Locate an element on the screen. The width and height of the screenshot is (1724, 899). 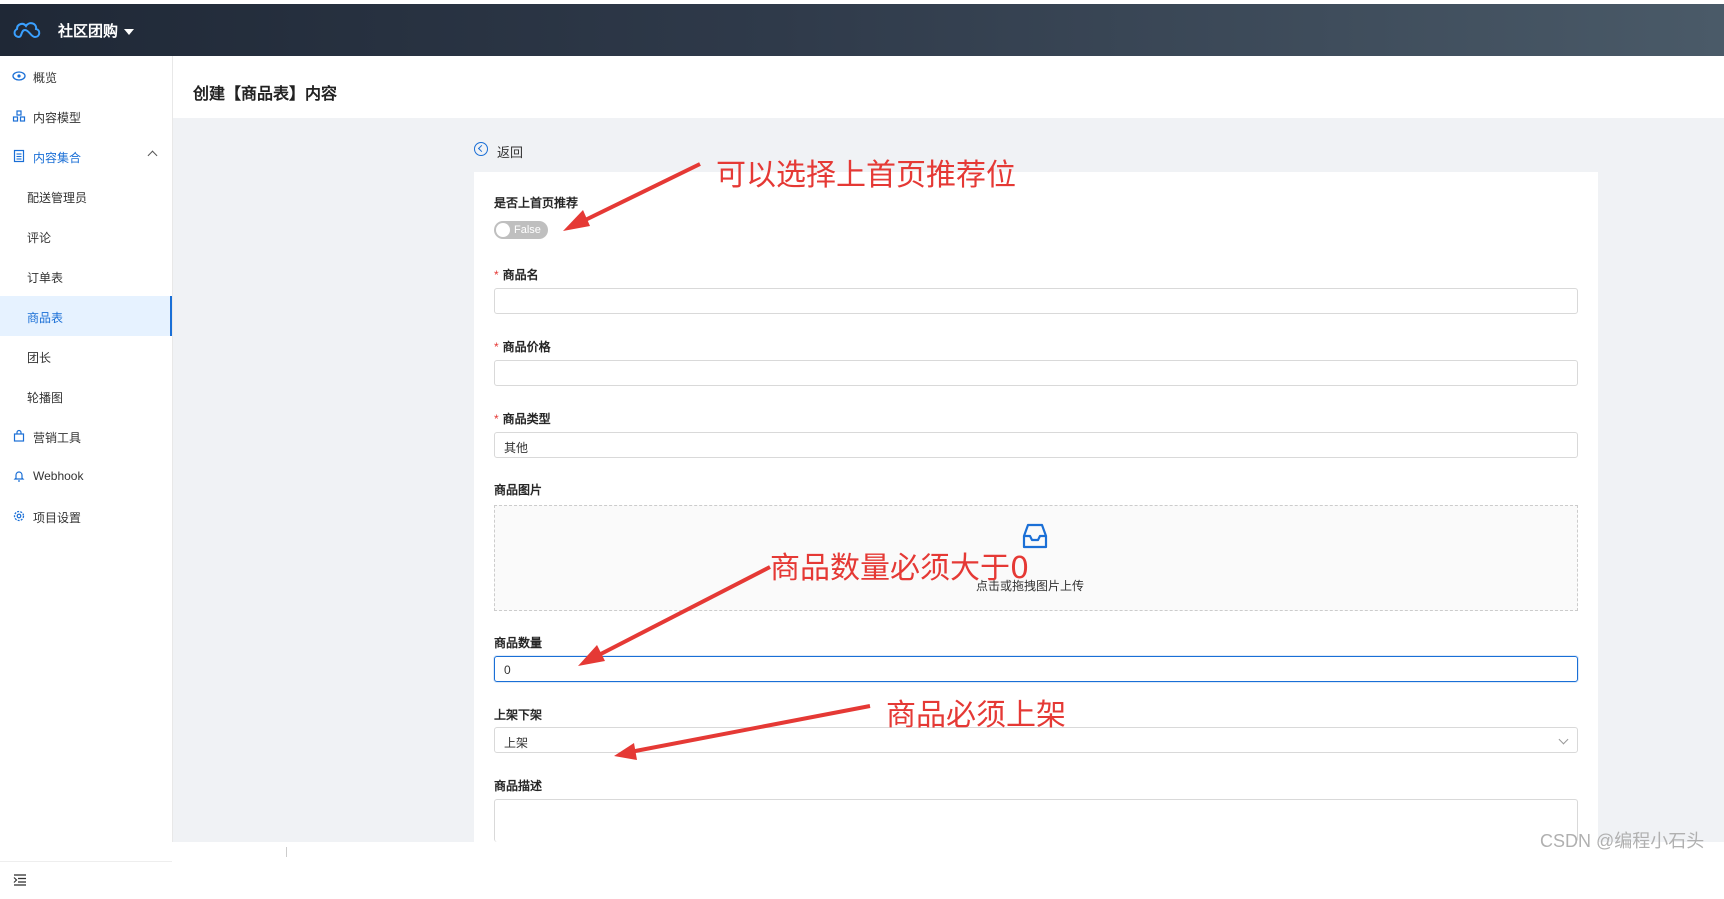
divider is located at coordinates (286, 852).